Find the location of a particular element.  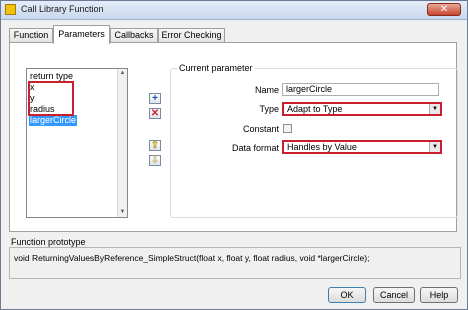

move-down-button: ⇩ is located at coordinates (155, 160).